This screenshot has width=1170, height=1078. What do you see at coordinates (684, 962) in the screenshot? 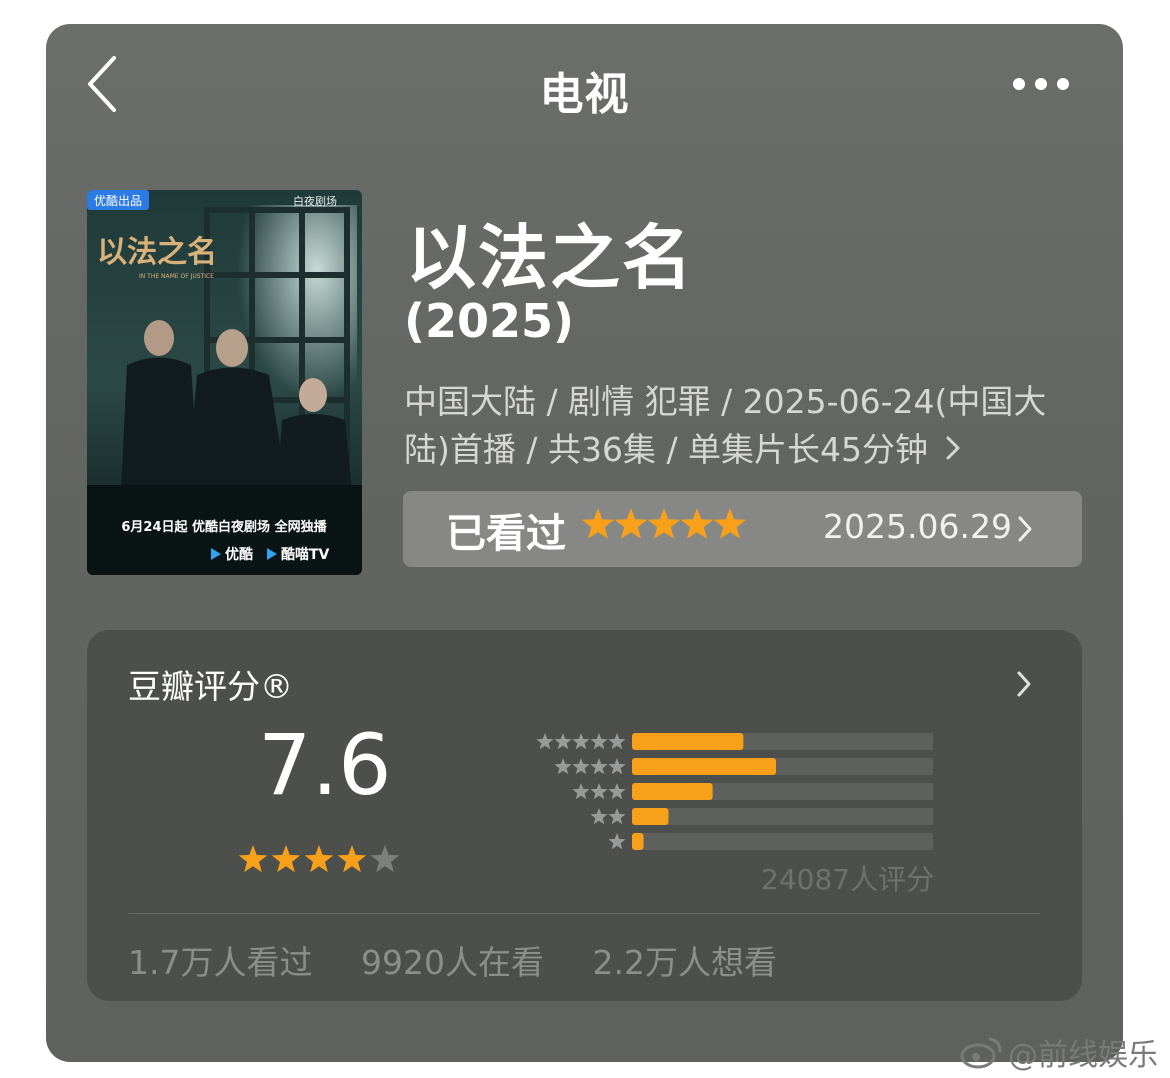
I see `stat-want: 2.2万人想看` at bounding box center [684, 962].